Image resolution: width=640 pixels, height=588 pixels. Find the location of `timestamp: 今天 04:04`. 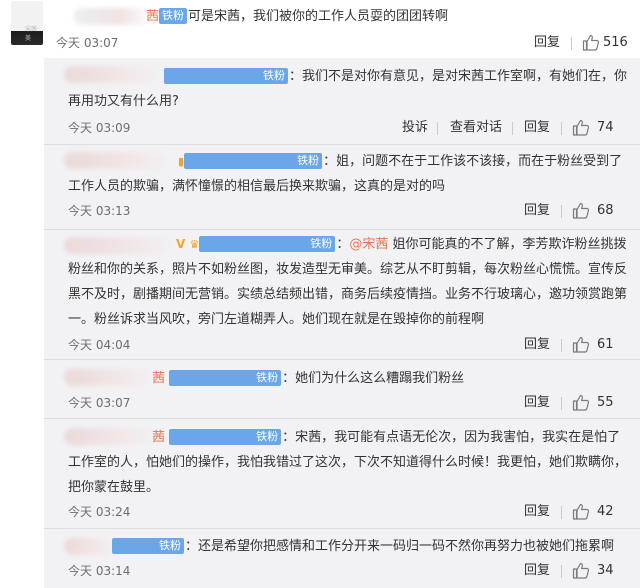

timestamp: 今天 04:04 is located at coordinates (99, 345).